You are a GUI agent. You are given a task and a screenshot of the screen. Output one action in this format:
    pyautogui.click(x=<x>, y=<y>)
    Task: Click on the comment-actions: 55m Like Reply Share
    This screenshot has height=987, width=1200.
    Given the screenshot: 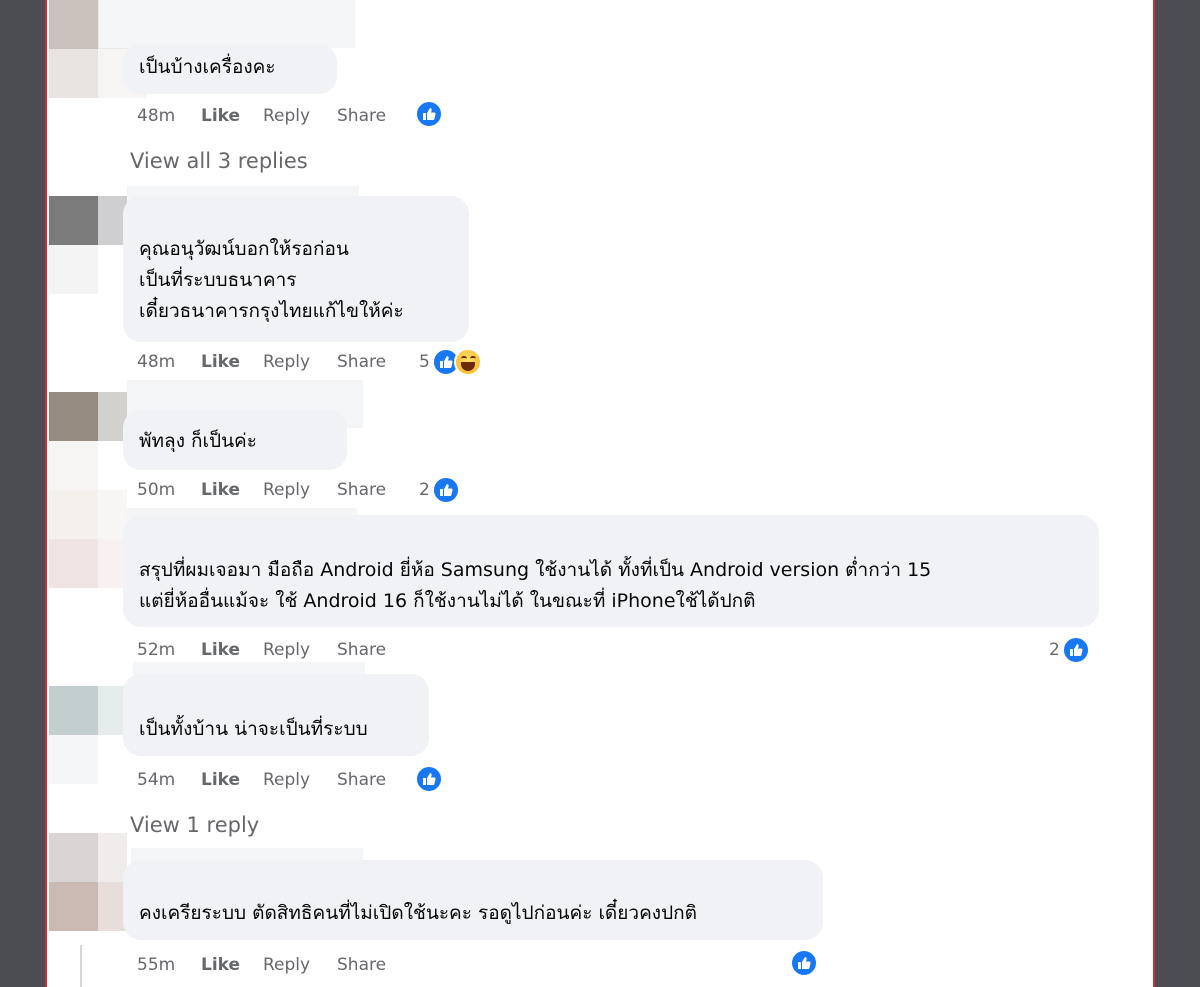 What is the action you would take?
    pyautogui.click(x=261, y=965)
    